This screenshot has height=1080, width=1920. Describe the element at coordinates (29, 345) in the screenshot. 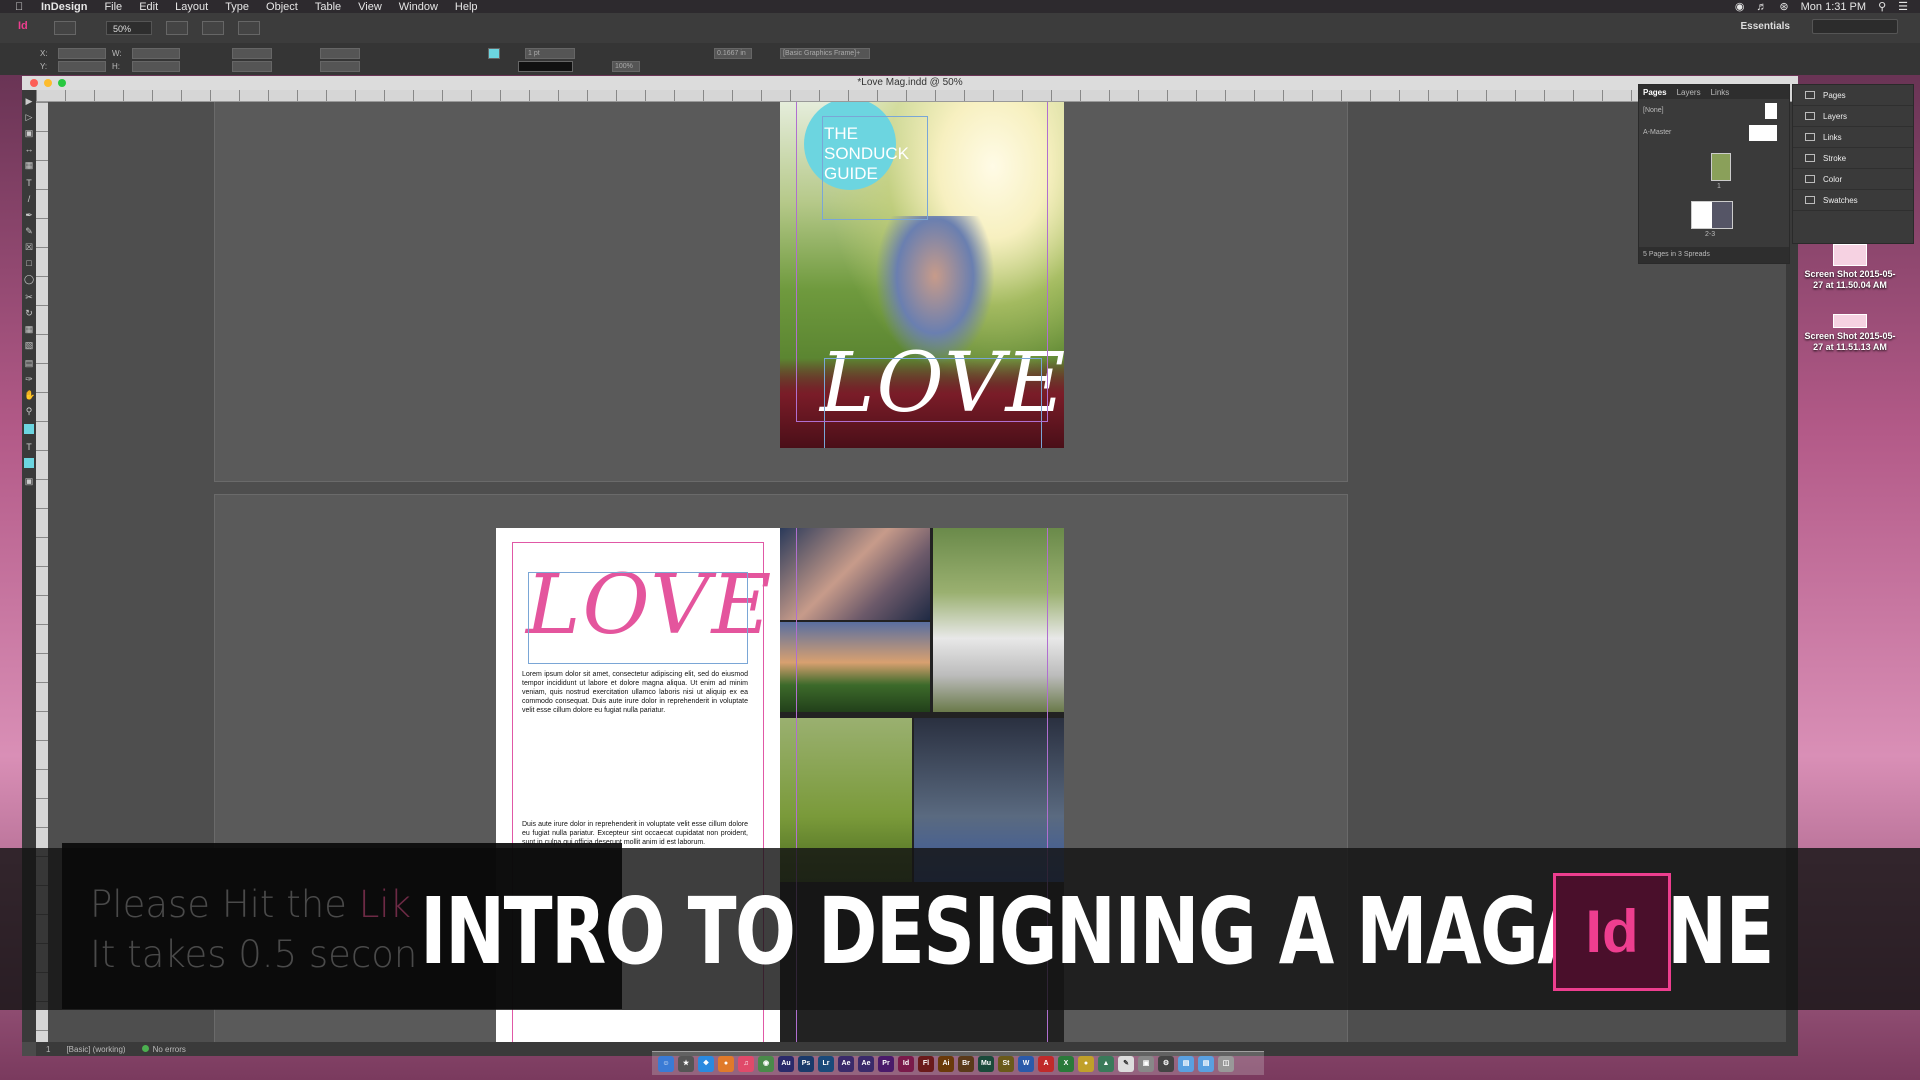

I see `gradient-feather-tool-icon: ▧` at that location.